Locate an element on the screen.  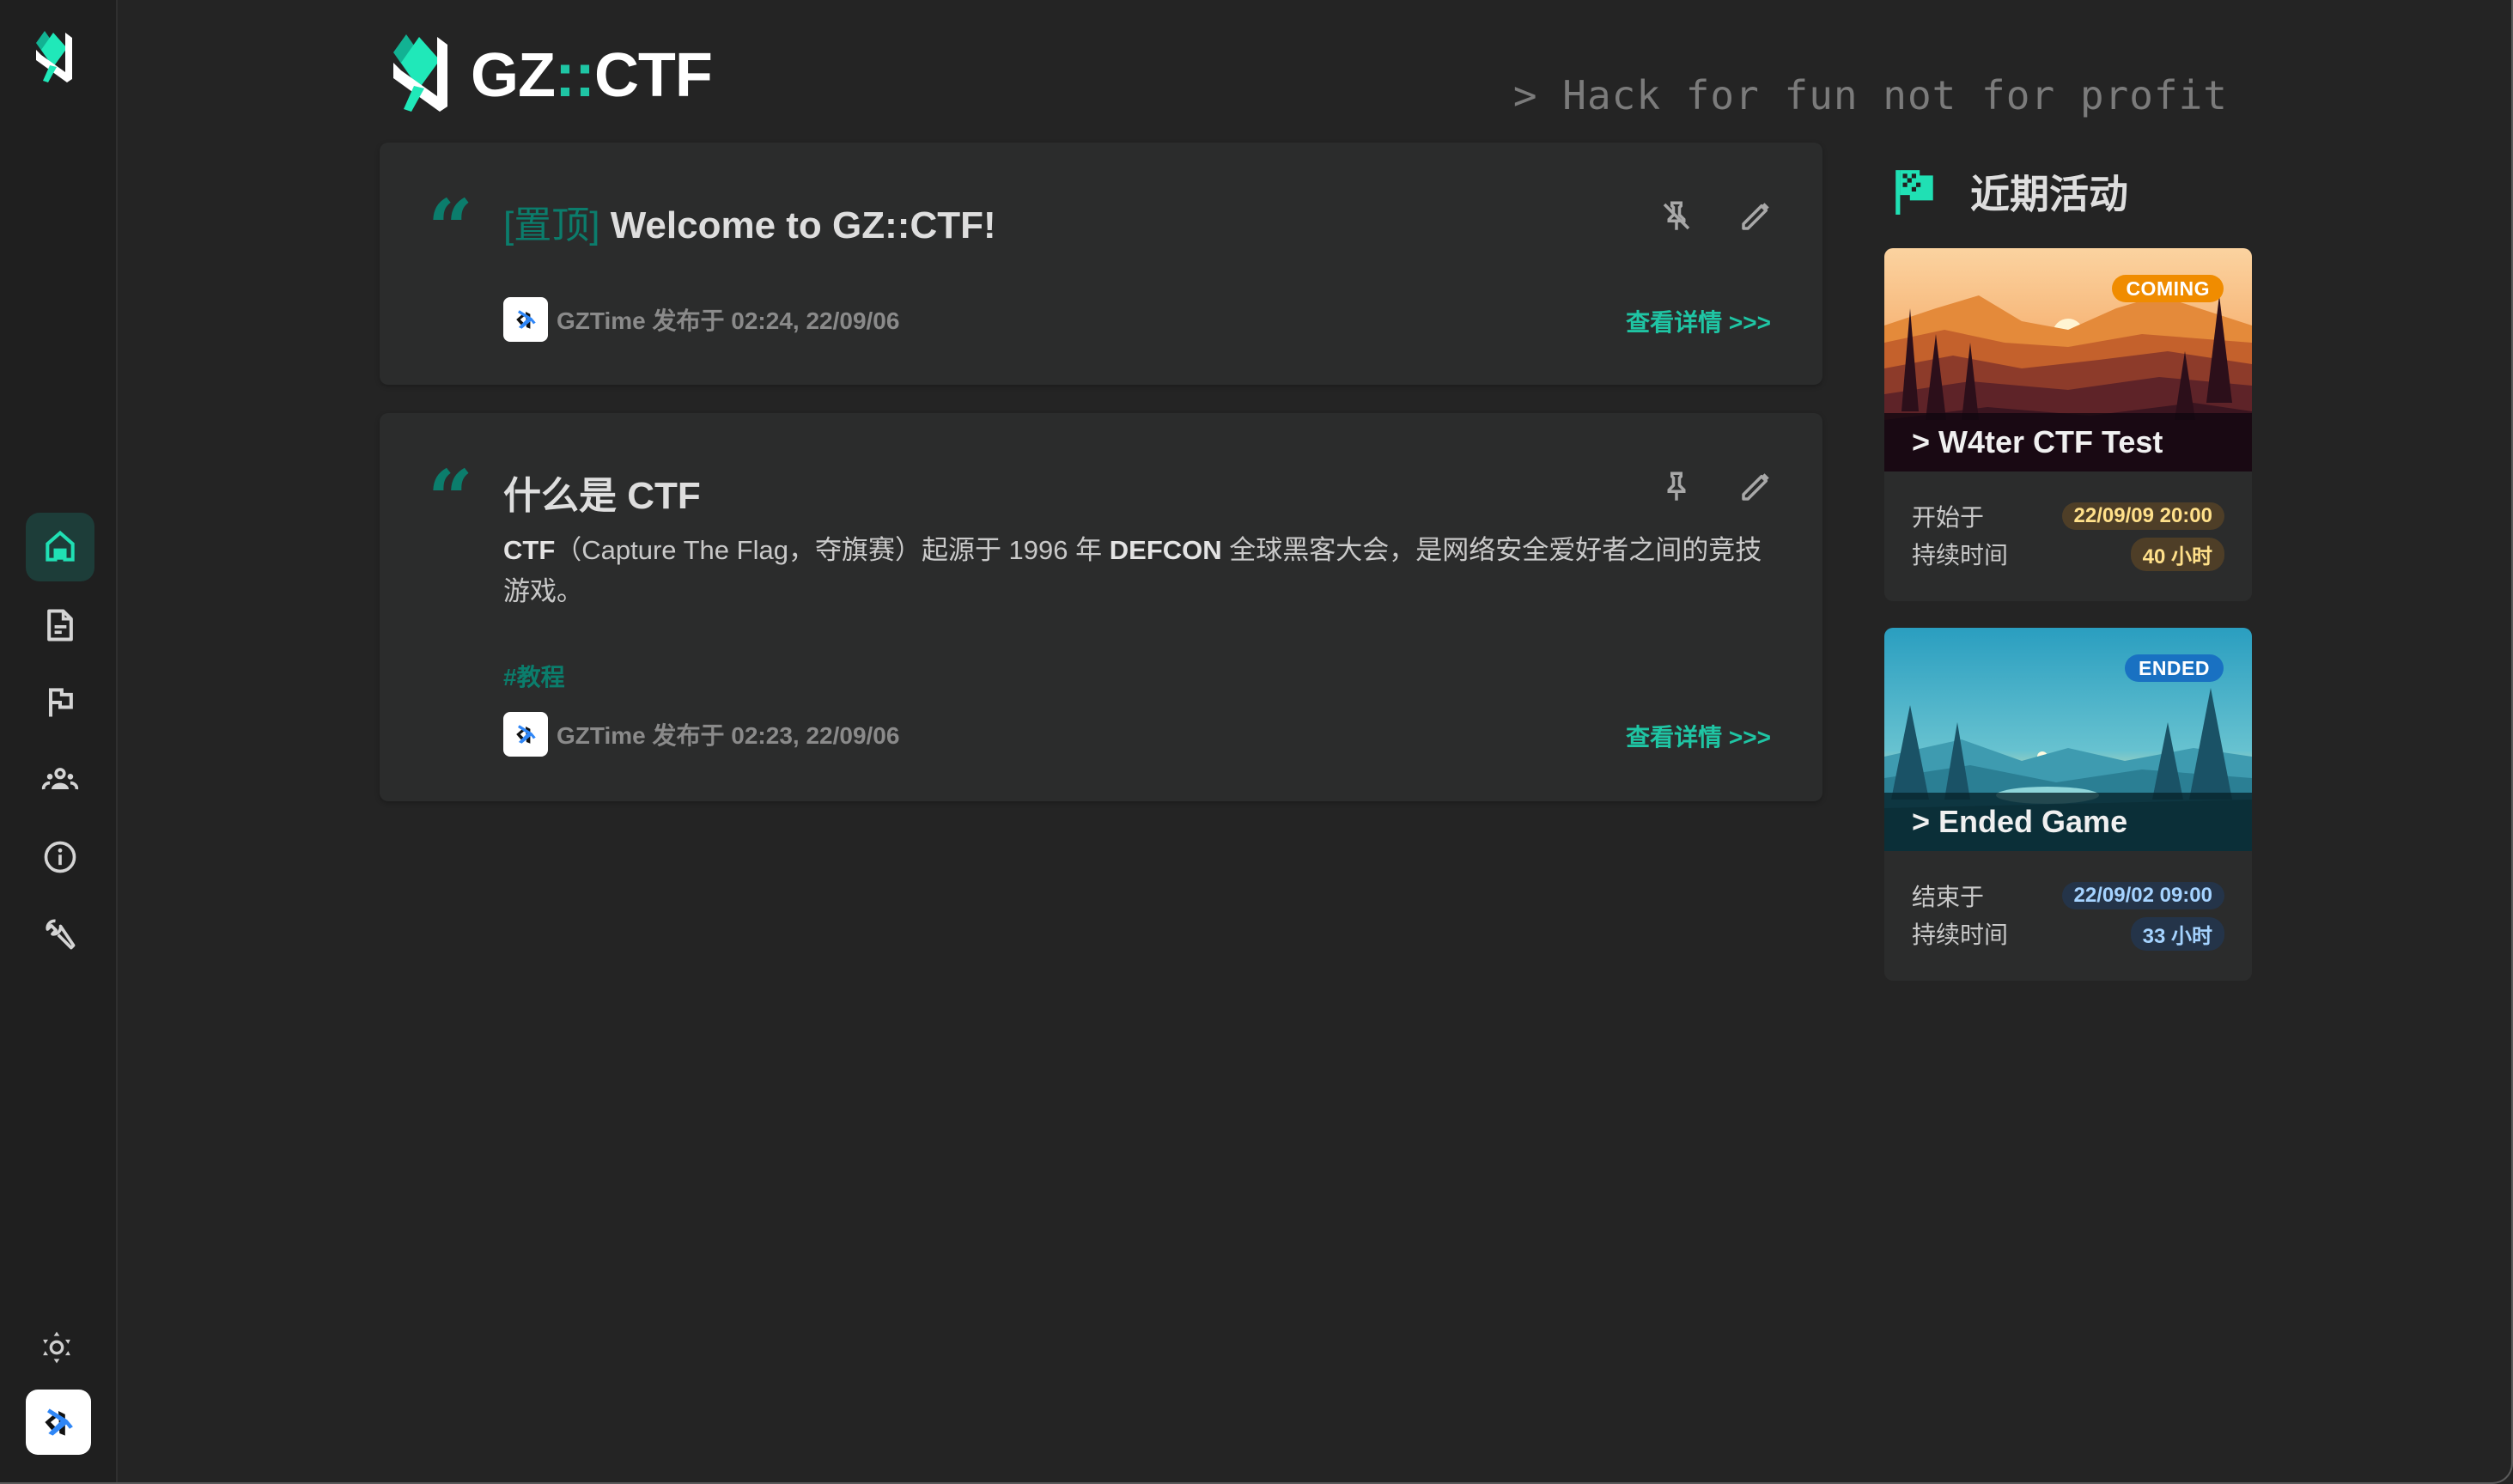
sidebar-item-home is located at coordinates (60, 547).